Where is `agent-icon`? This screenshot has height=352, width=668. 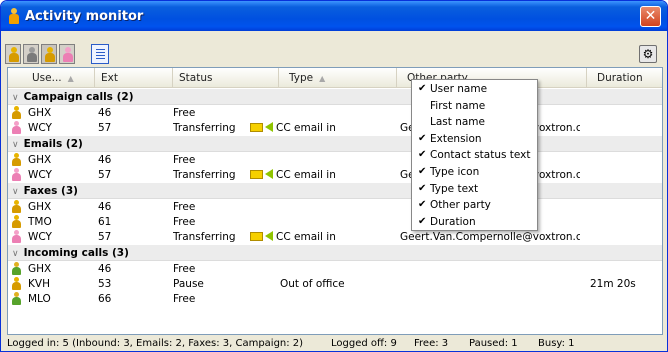 agent-icon is located at coordinates (14, 16).